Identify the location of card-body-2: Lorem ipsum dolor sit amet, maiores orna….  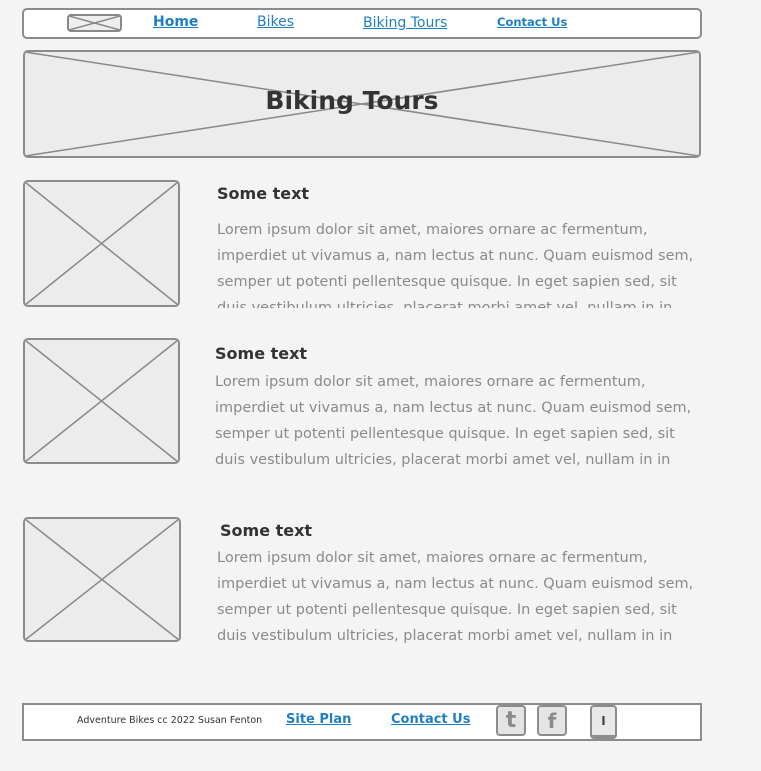
(453, 421).